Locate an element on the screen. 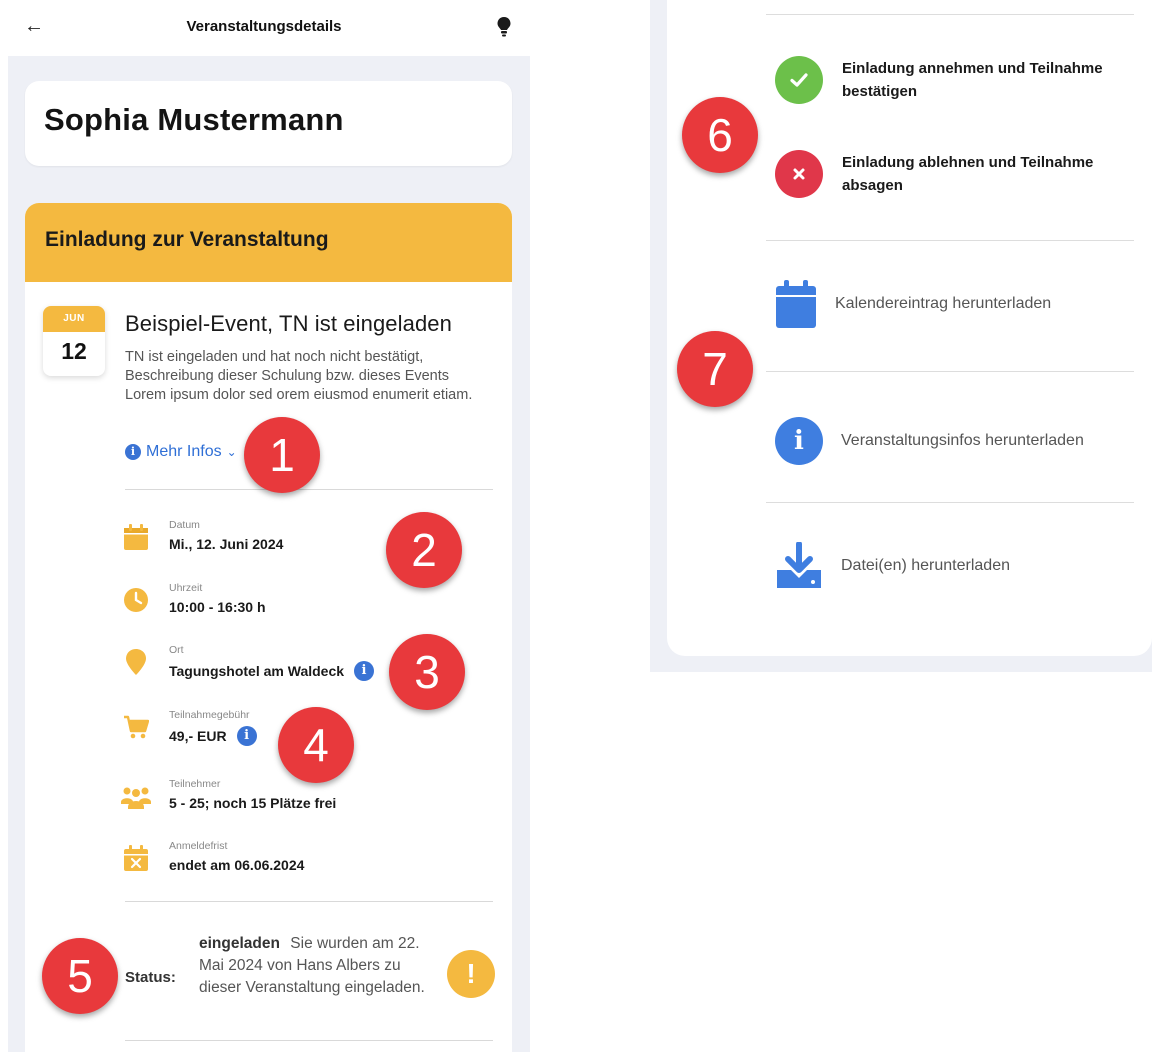 The width and height of the screenshot is (1152, 1052). download-event-info-label: Veranstaltungsinfos herunterladen is located at coordinates (962, 440).